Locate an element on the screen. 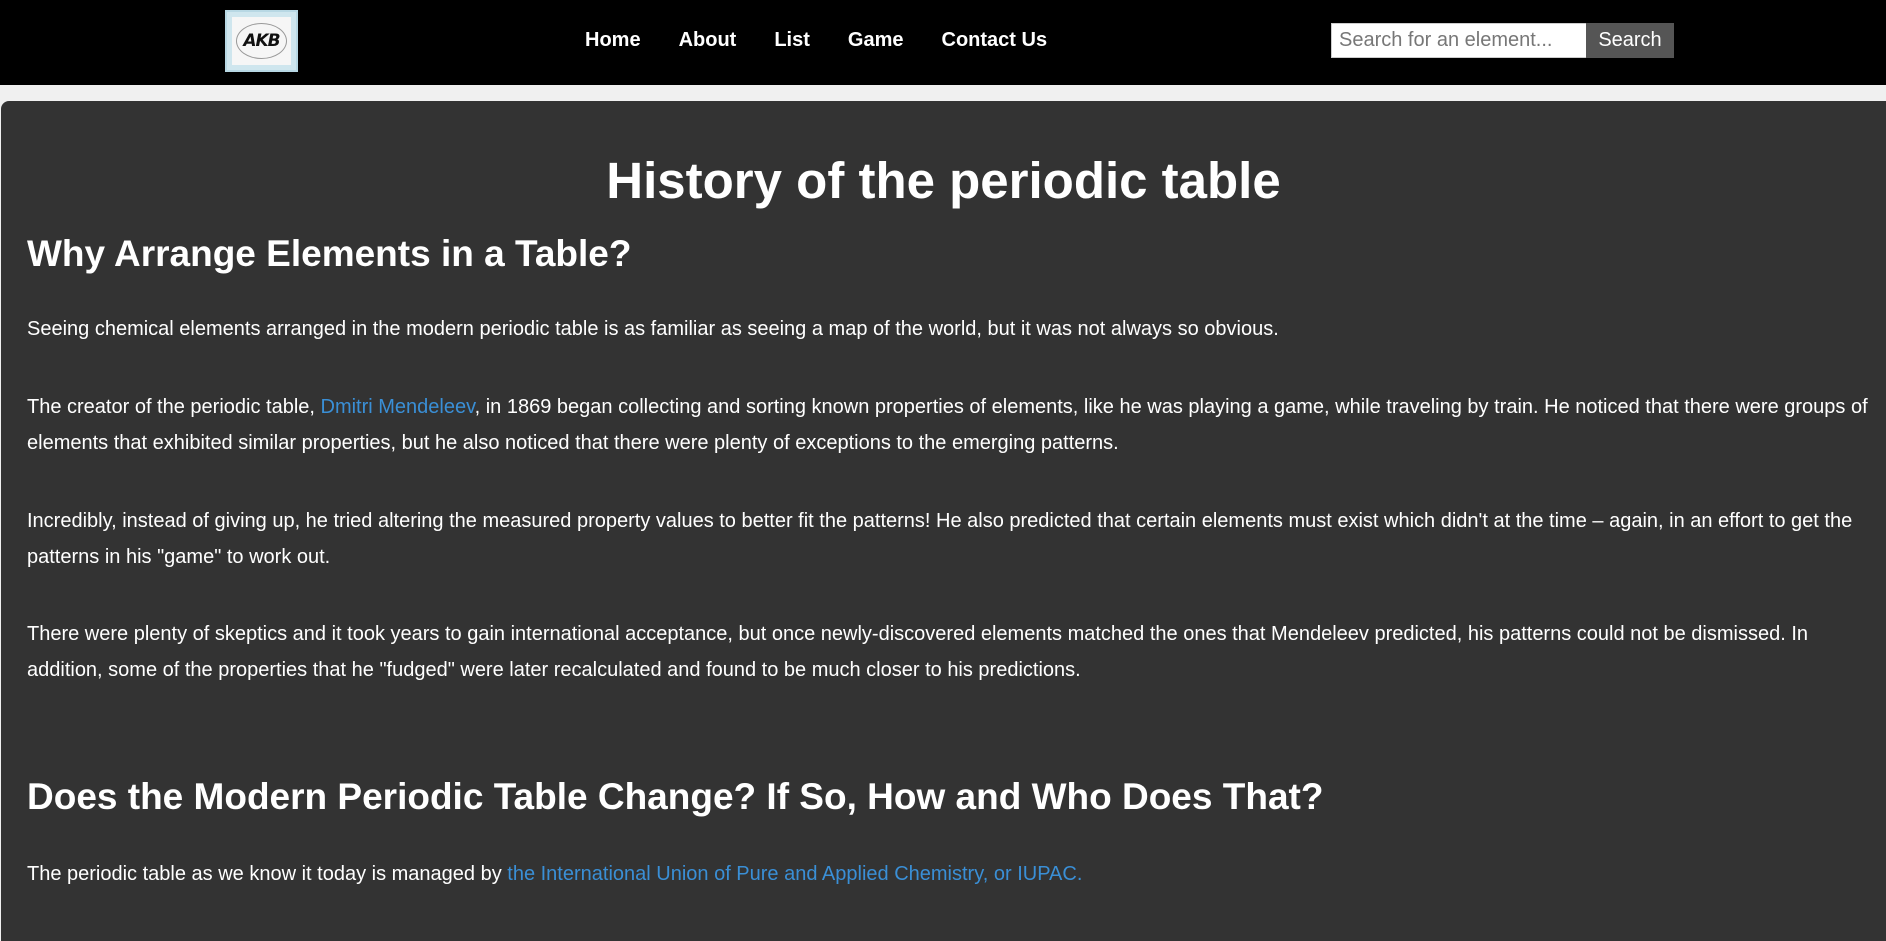 The image size is (1886, 941). site-logo: AKB is located at coordinates (261, 41).